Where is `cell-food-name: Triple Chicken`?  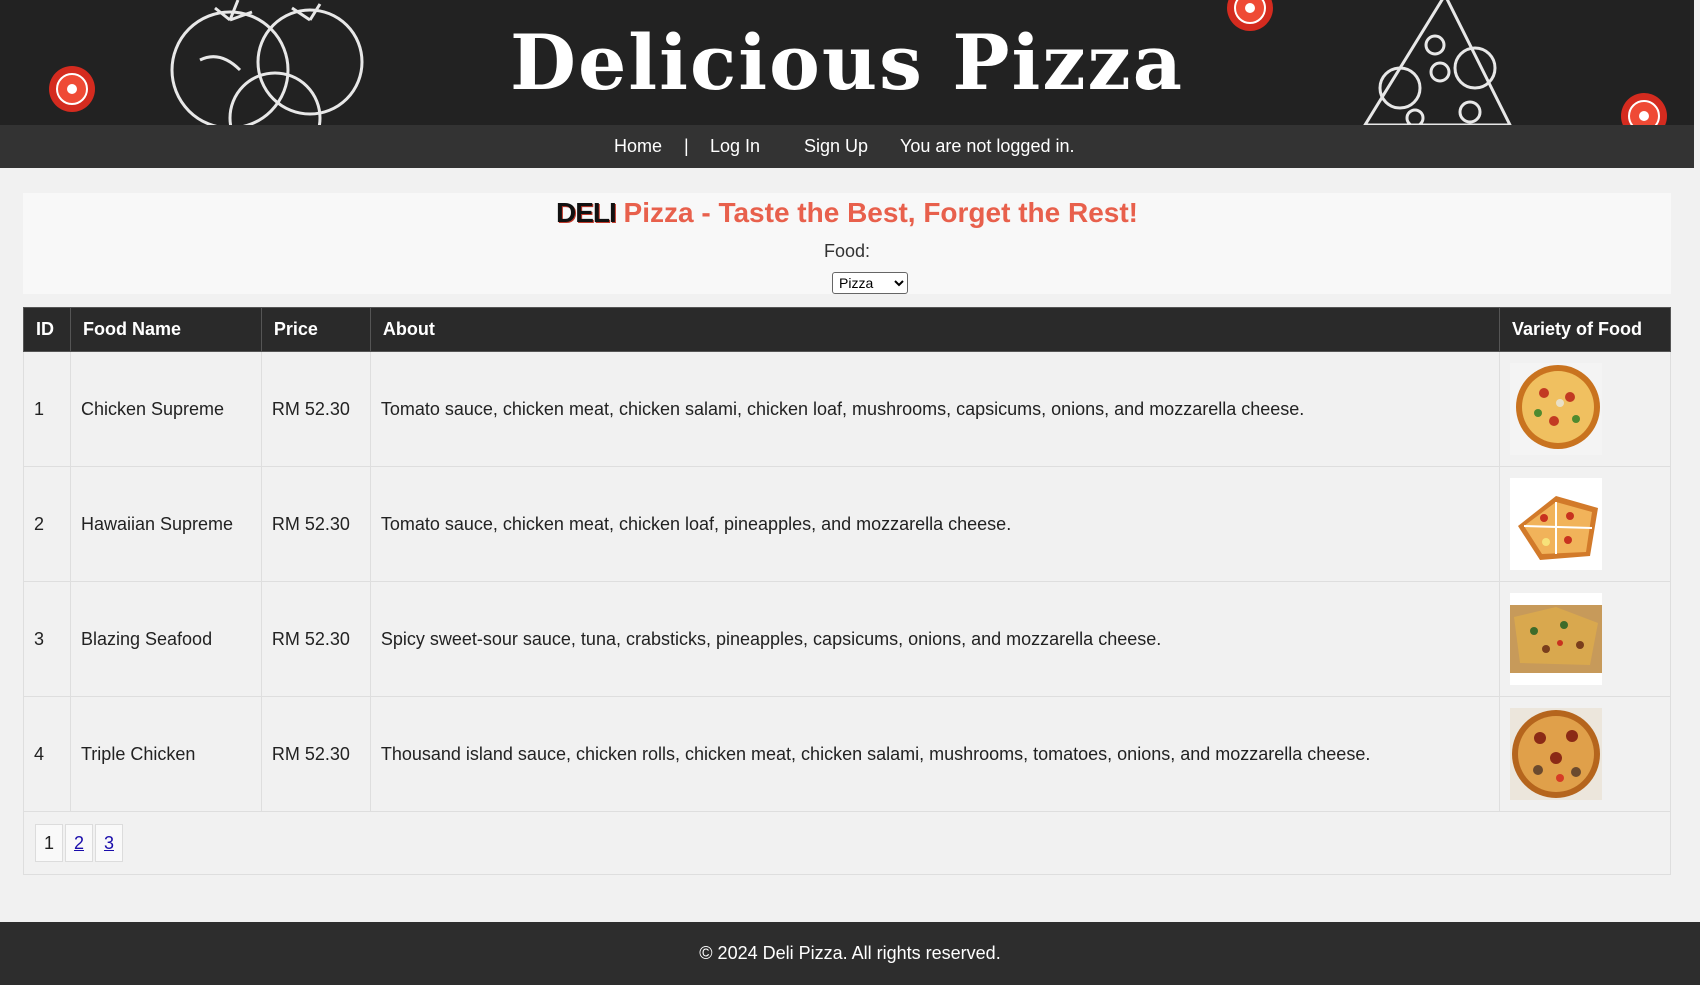
cell-food-name: Triple Chicken is located at coordinates (165, 754).